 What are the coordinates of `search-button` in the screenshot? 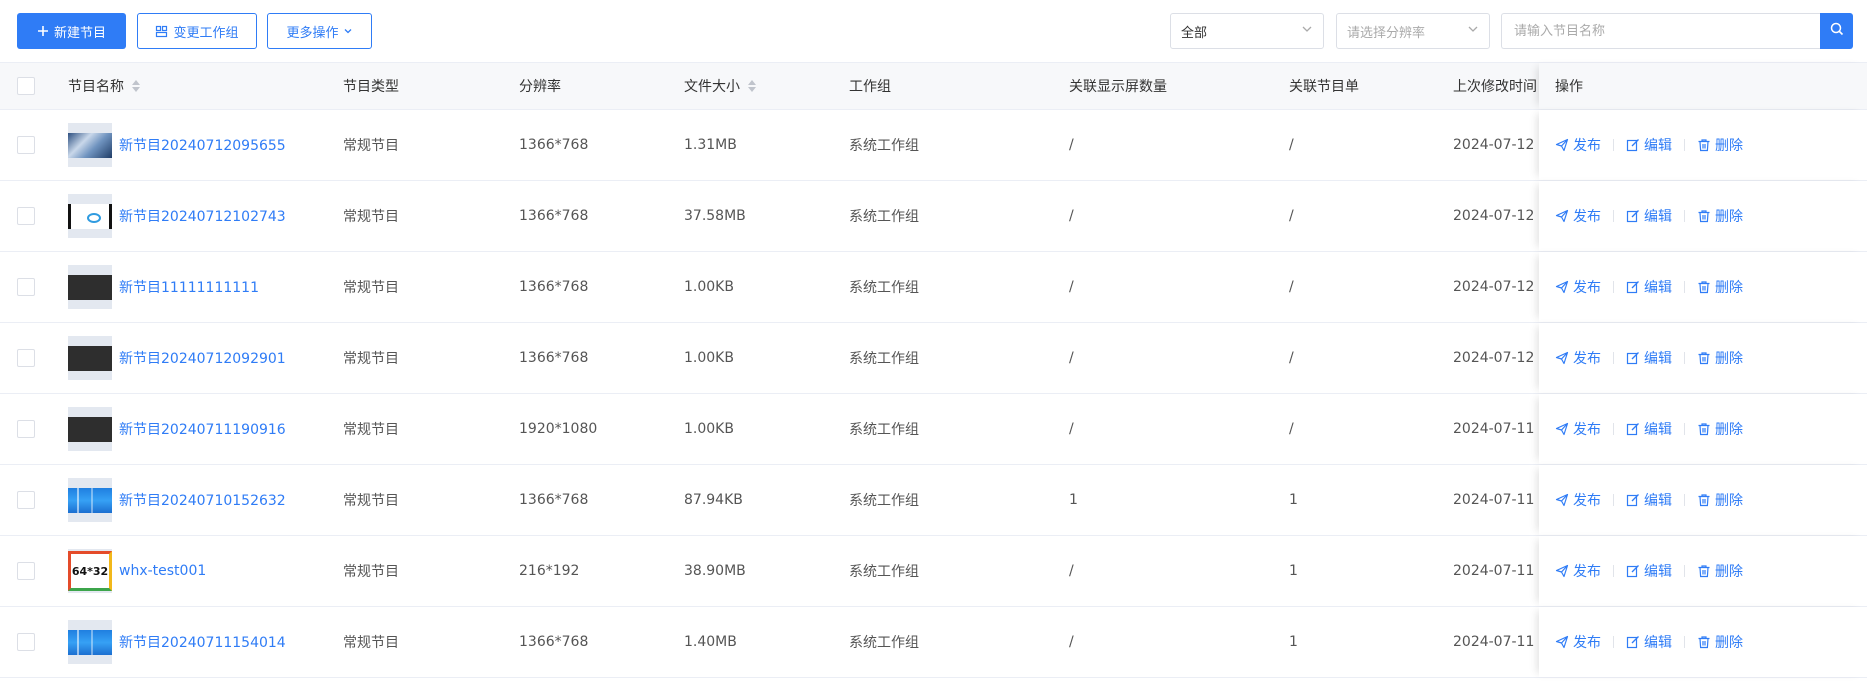 It's located at (1836, 31).